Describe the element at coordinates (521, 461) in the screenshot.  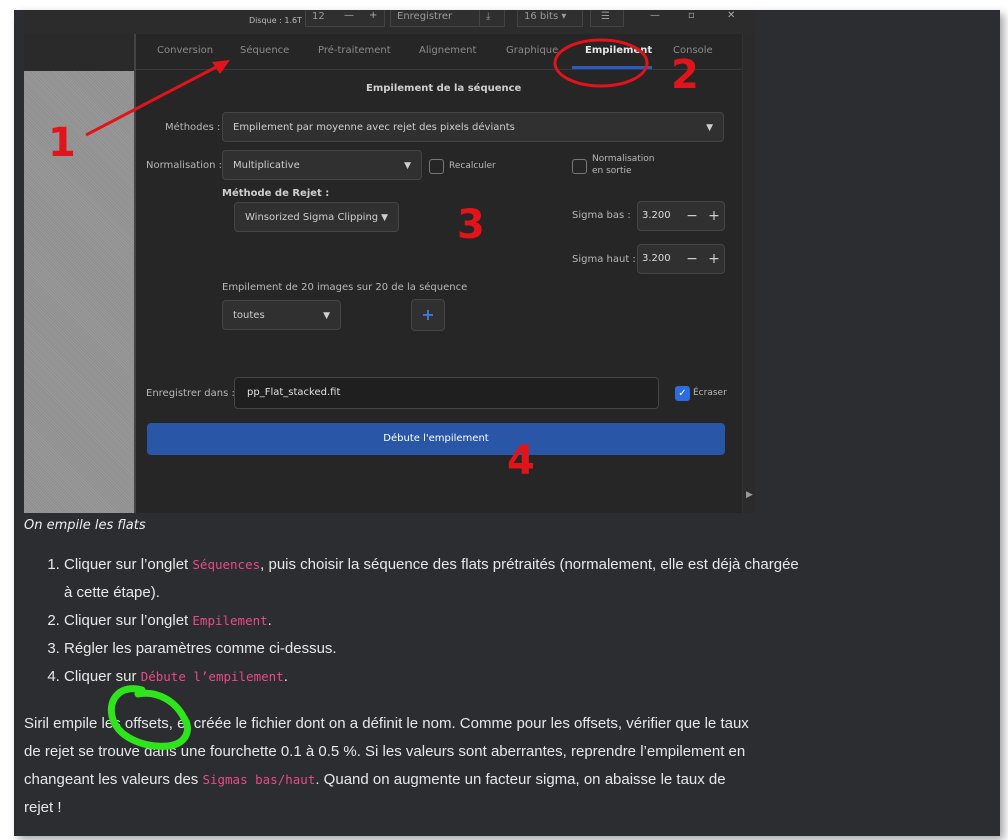
I see `annotation-4: 4` at that location.